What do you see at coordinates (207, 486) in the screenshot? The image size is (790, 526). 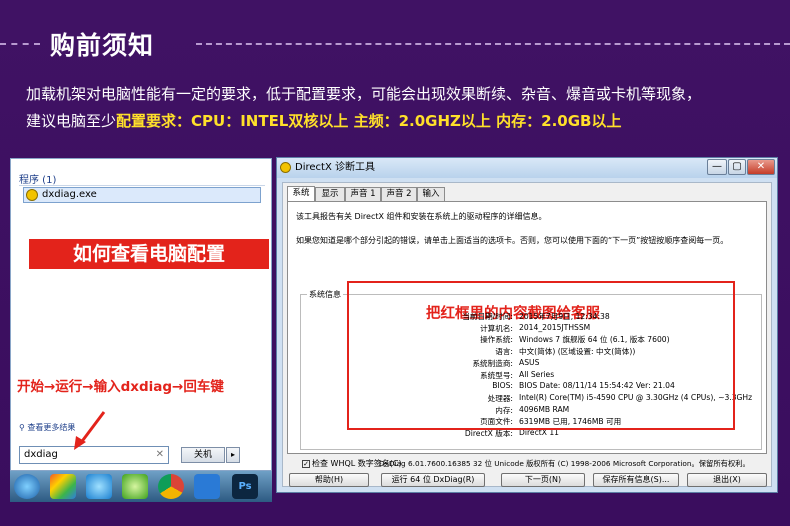 I see `app-blue-icon` at bounding box center [207, 486].